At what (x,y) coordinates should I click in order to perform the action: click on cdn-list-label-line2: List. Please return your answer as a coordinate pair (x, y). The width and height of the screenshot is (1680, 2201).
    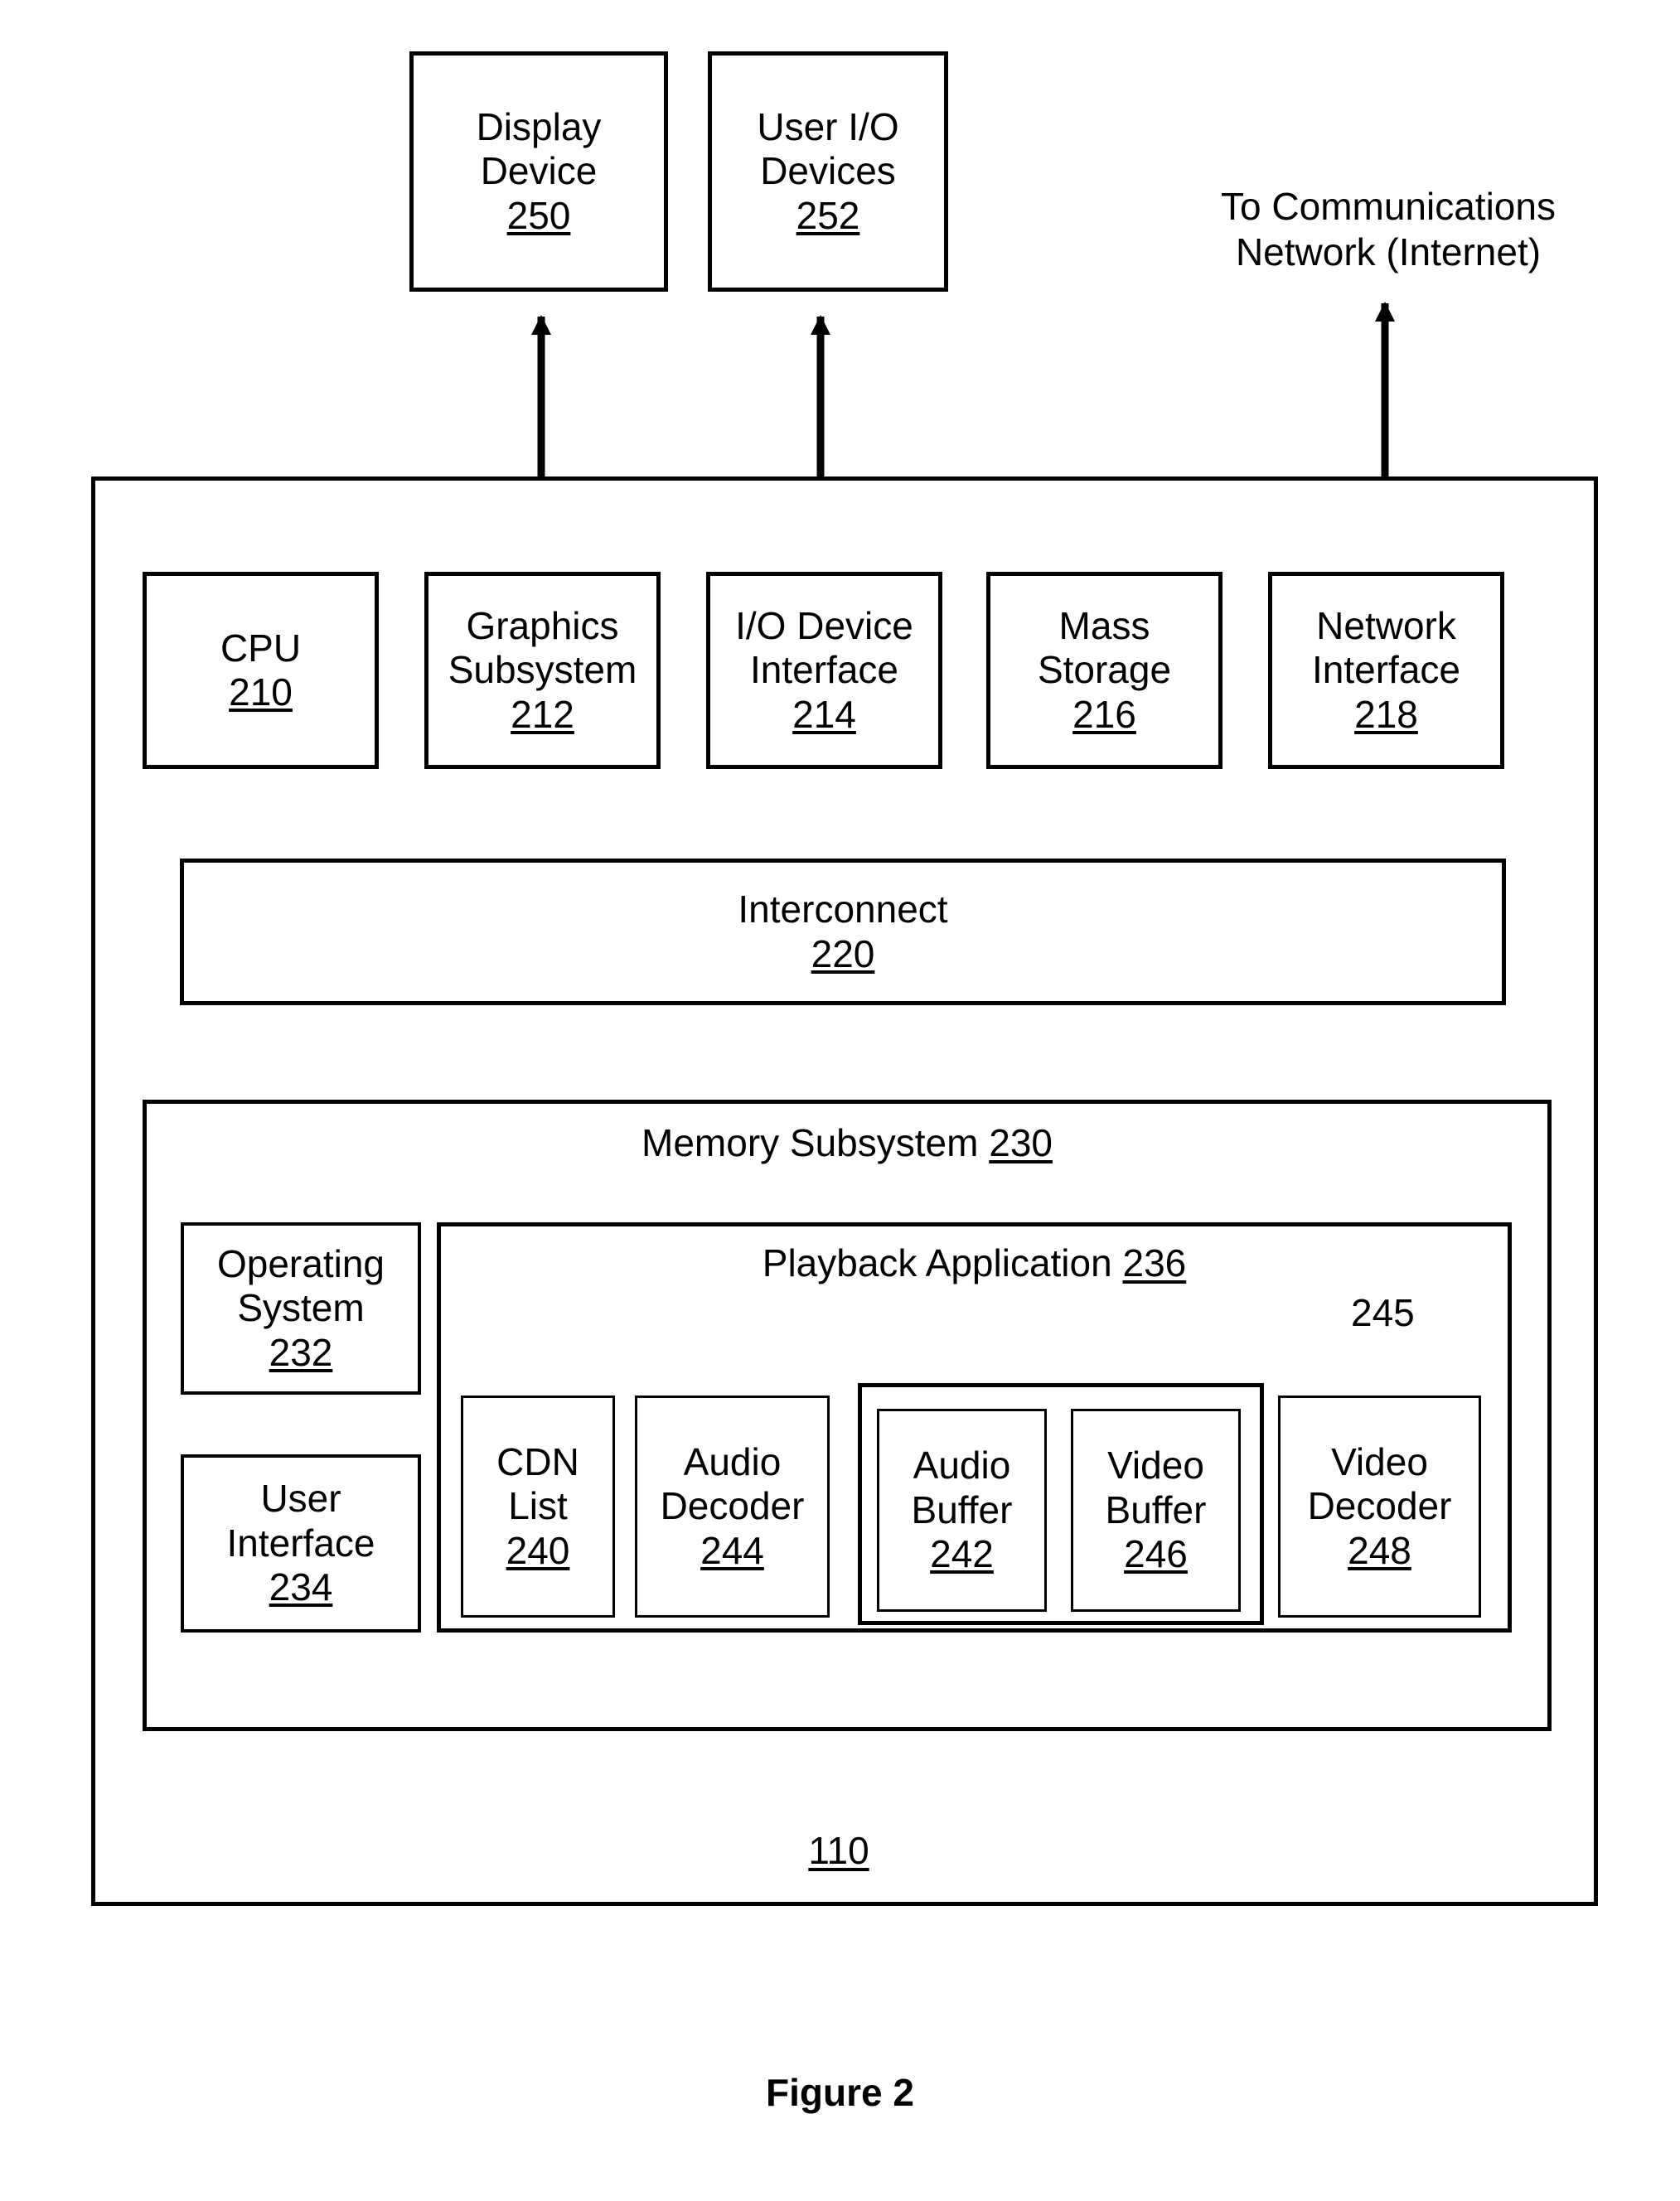
    Looking at the image, I should click on (538, 1506).